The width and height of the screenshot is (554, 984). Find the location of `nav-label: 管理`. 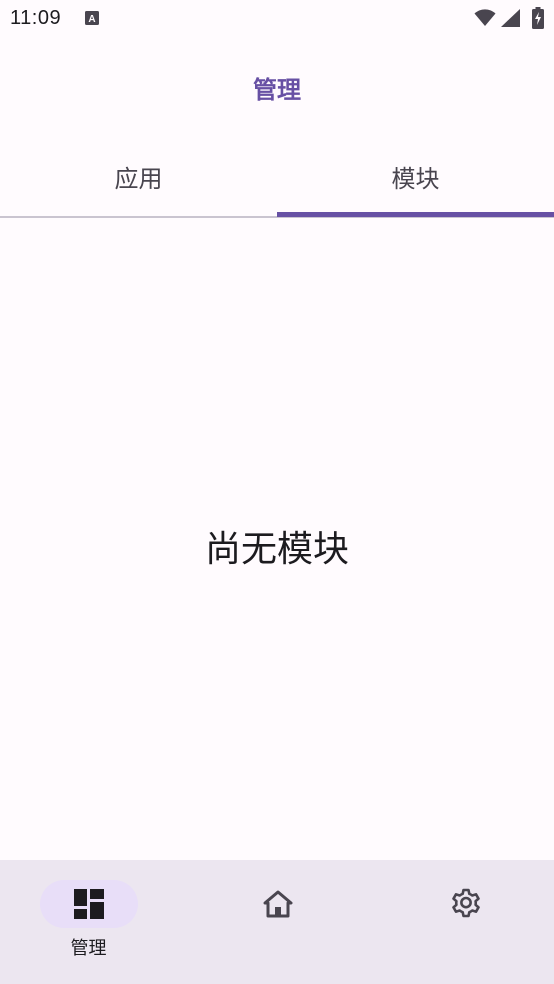

nav-label: 管理 is located at coordinates (88, 948).